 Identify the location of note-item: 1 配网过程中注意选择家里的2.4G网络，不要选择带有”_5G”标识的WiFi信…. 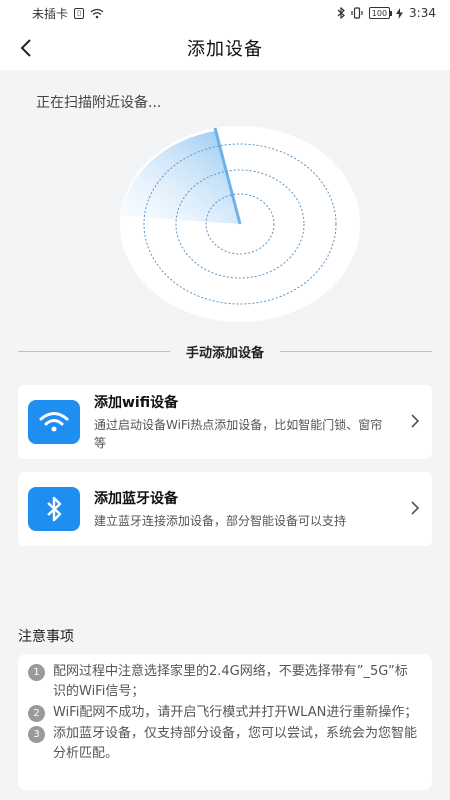
(224, 682).